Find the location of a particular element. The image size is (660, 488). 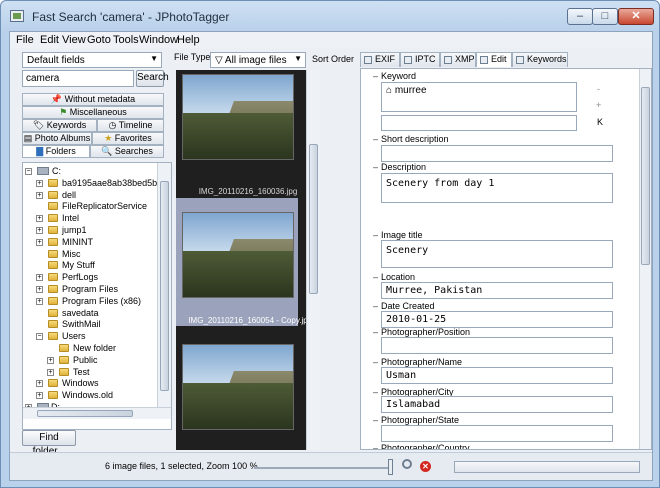

tab-edit: Edit is located at coordinates (494, 59).